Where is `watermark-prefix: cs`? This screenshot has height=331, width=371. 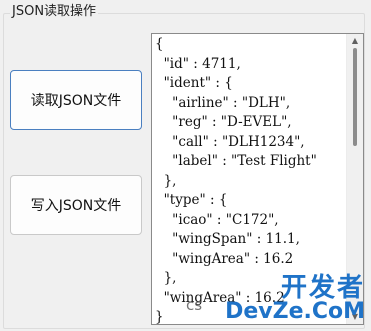
watermark-prefix: cs is located at coordinates (194, 305).